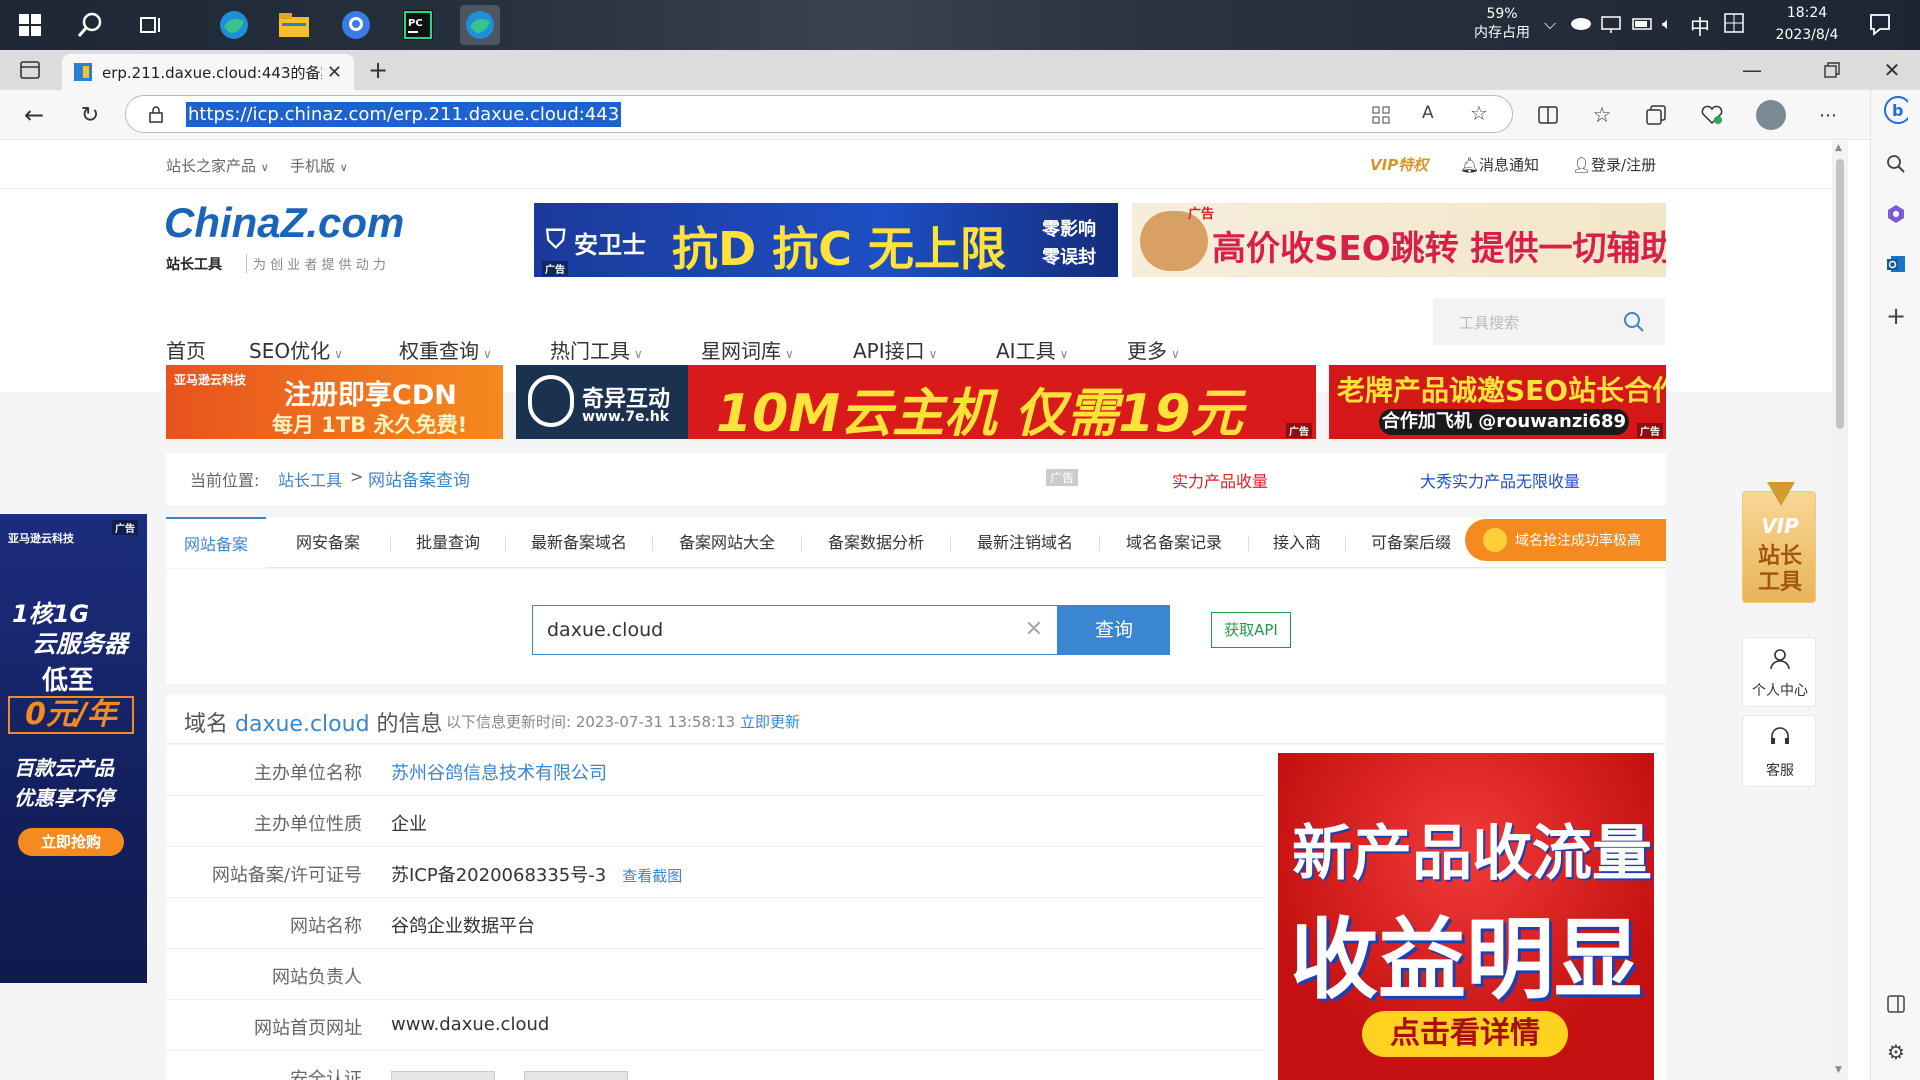  I want to click on more-menu-icon: ⋯, so click(1828, 115).